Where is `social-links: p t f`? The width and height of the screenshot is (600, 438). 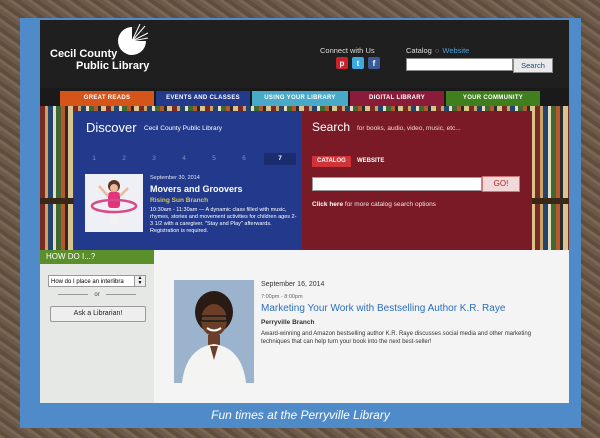 social-links: p t f is located at coordinates (358, 63).